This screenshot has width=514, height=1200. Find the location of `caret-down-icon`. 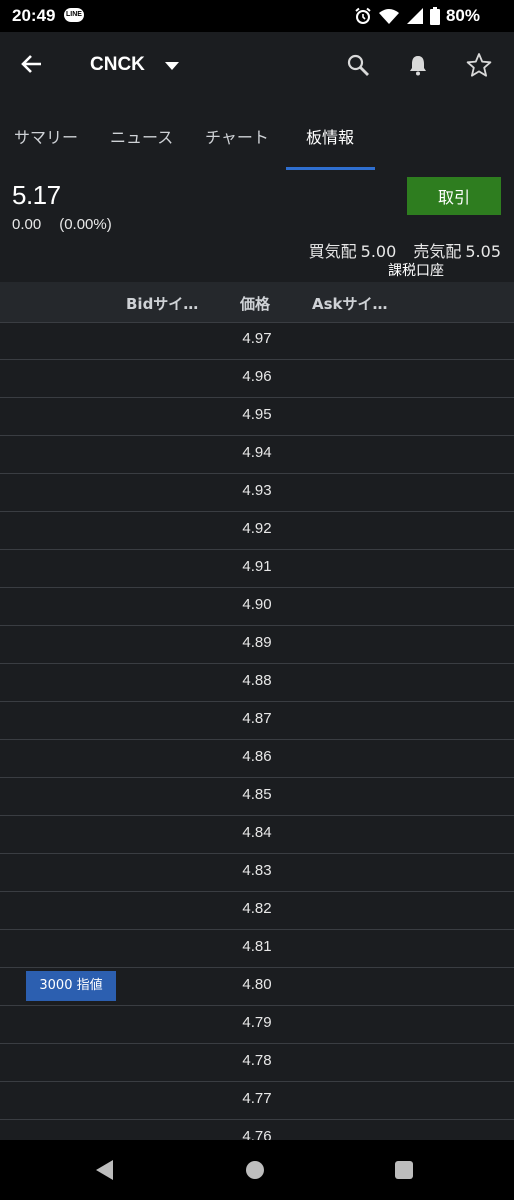

caret-down-icon is located at coordinates (172, 66).